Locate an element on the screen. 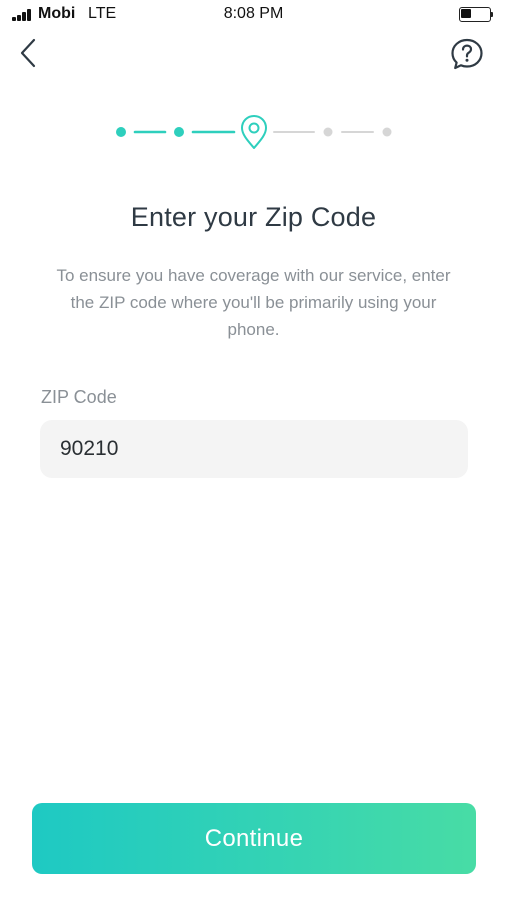 The image size is (507, 900). question-bubble-icon is located at coordinates (467, 54).